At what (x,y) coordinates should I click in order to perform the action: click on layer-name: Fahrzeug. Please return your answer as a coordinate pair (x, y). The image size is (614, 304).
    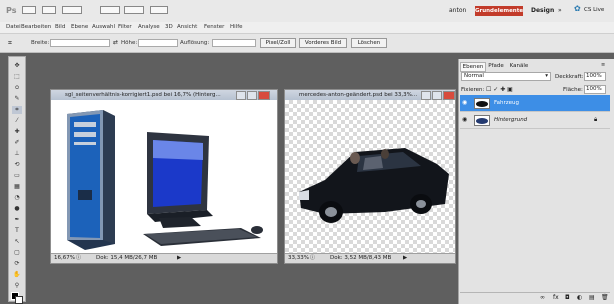
    Looking at the image, I should click on (506, 103).